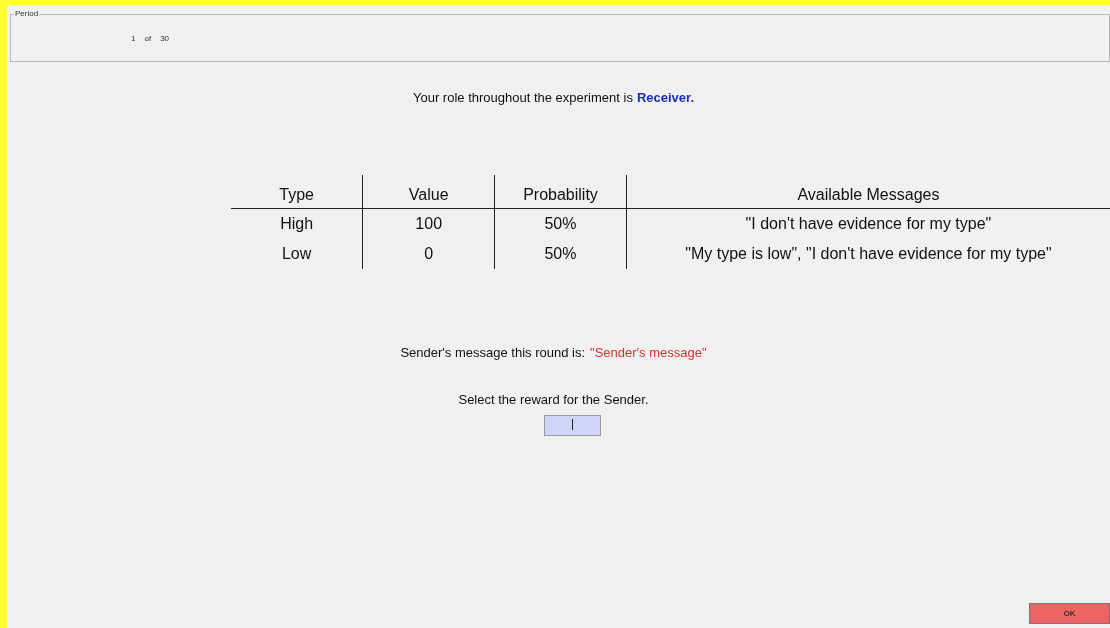 The image size is (1110, 628). What do you see at coordinates (553, 400) in the screenshot?
I see `reward-prompt: Select the reward for the Sender.` at bounding box center [553, 400].